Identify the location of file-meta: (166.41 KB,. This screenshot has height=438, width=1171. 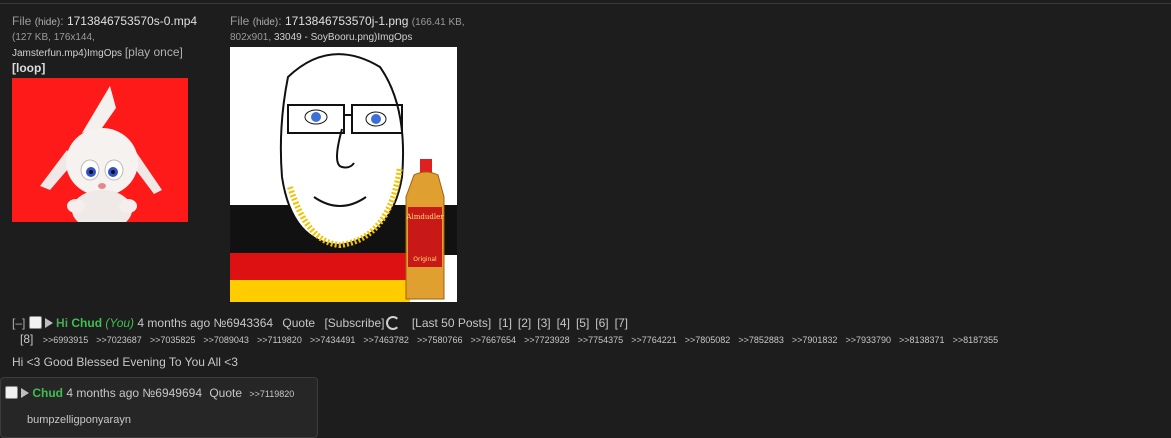
(438, 22).